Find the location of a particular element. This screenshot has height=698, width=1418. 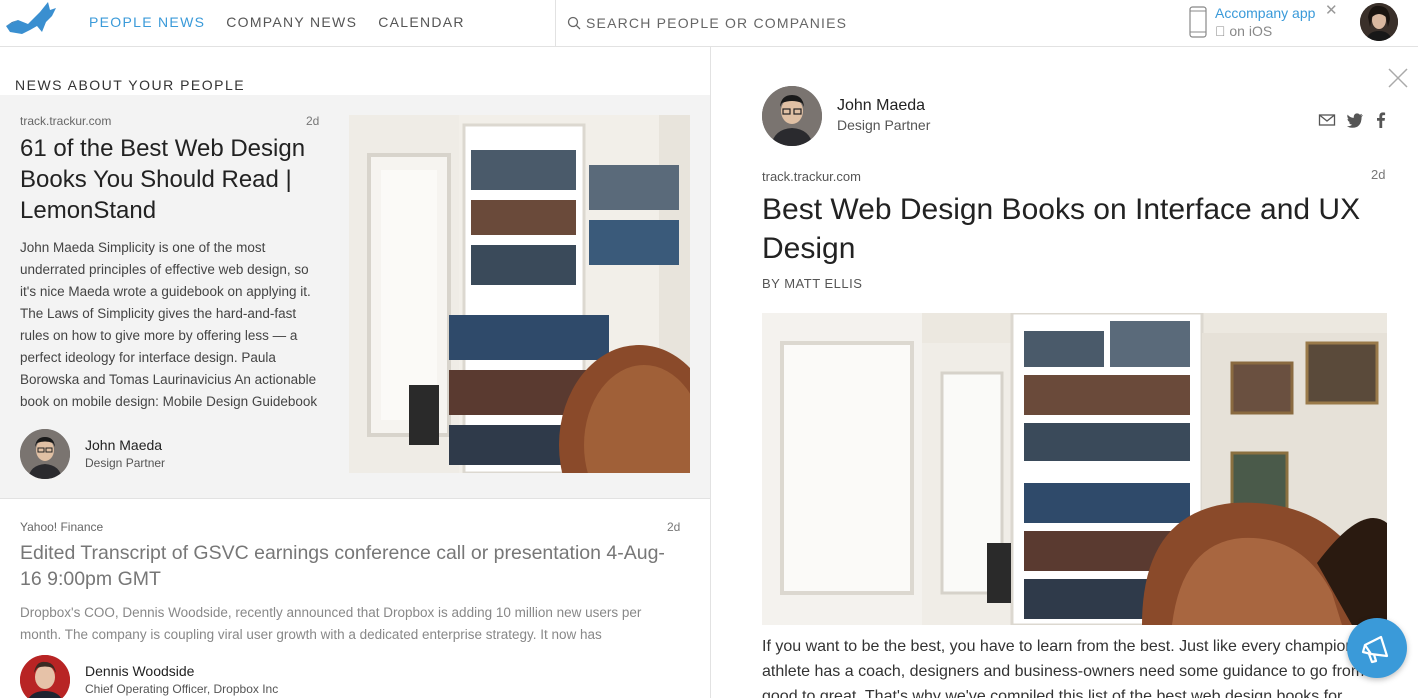

article-byline: BY MATT ELLIS is located at coordinates (812, 283).